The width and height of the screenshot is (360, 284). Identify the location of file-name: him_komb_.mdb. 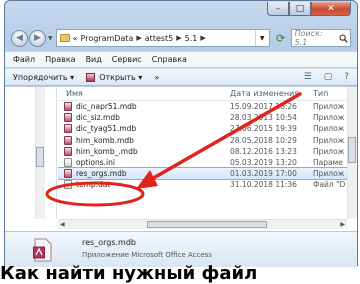
(107, 151).